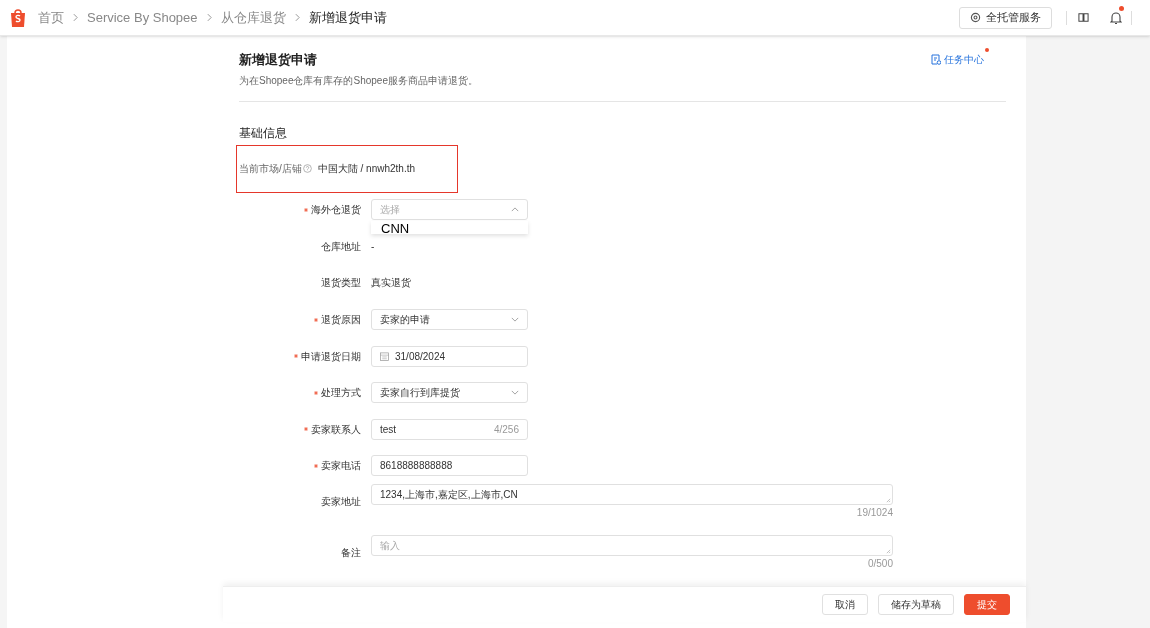 The width and height of the screenshot is (1150, 628). Describe the element at coordinates (1005, 17) in the screenshot. I see `service-button: 全托管服务` at that location.